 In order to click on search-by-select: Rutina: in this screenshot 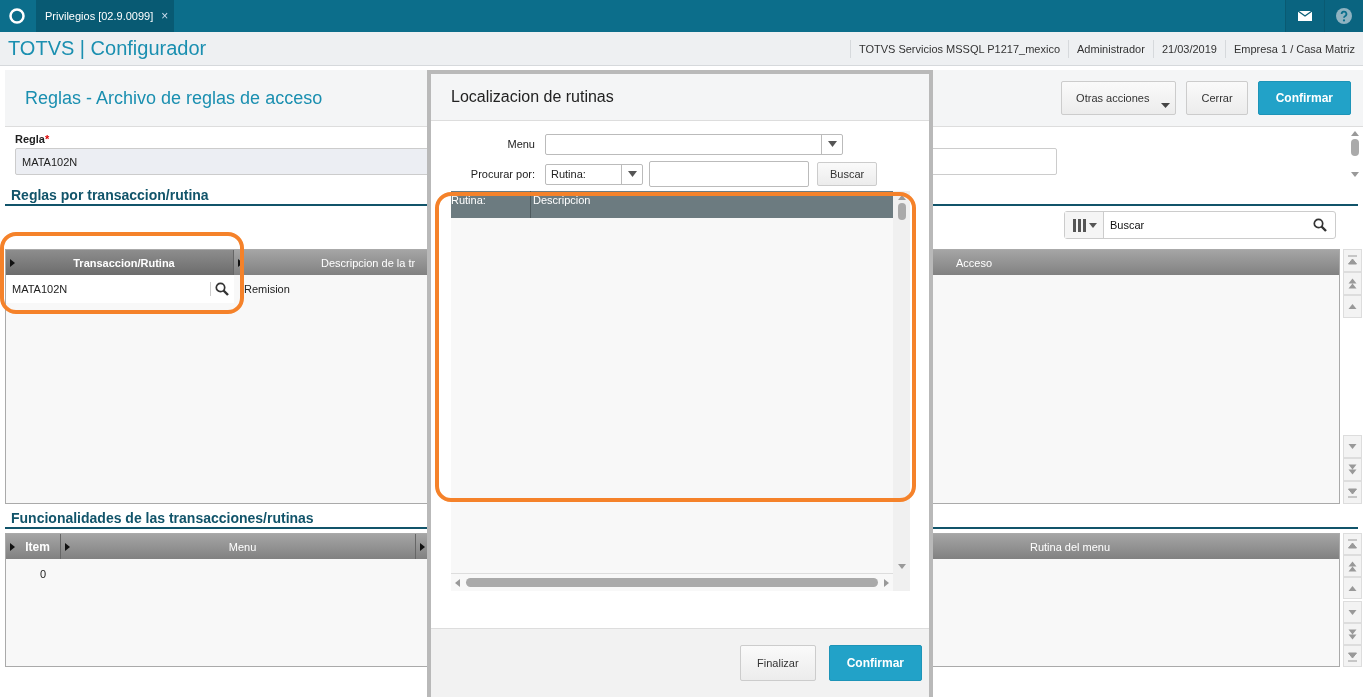, I will do `click(594, 174)`.